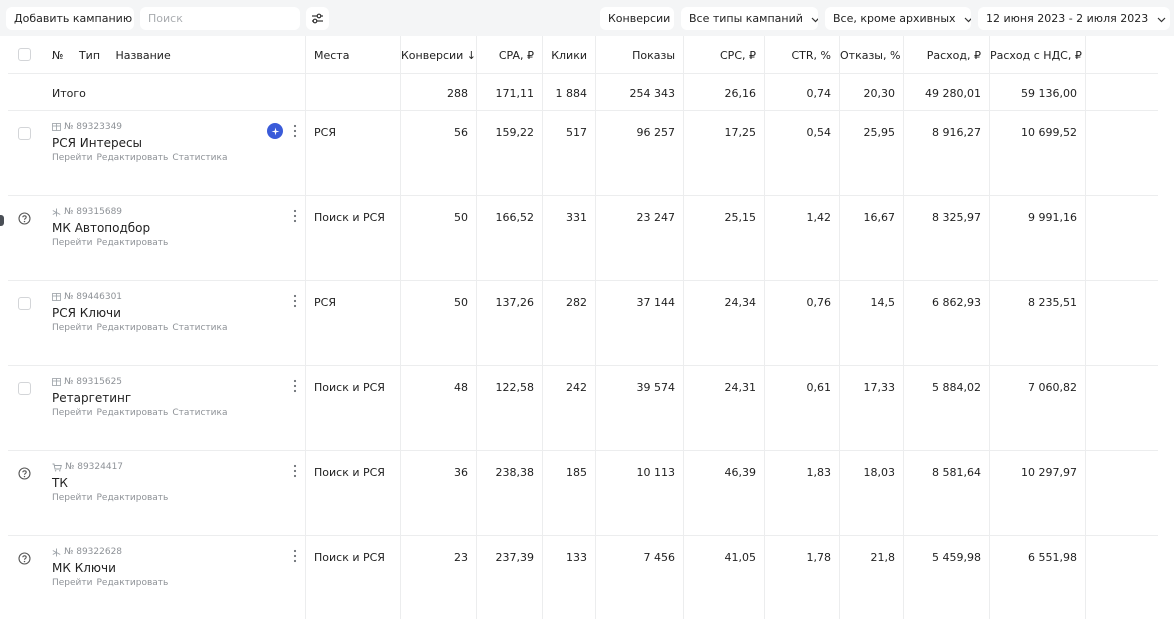 The image size is (1174, 619). I want to click on header-ctr: CTR, %, so click(802, 54).